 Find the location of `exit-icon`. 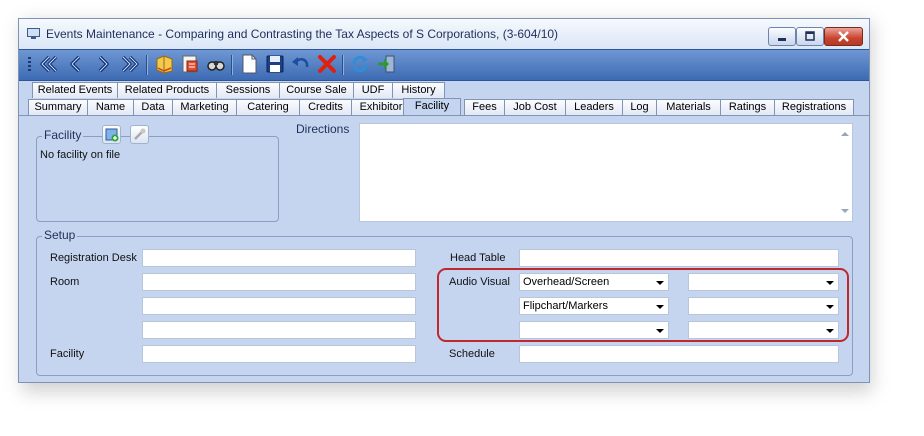

exit-icon is located at coordinates (386, 64).